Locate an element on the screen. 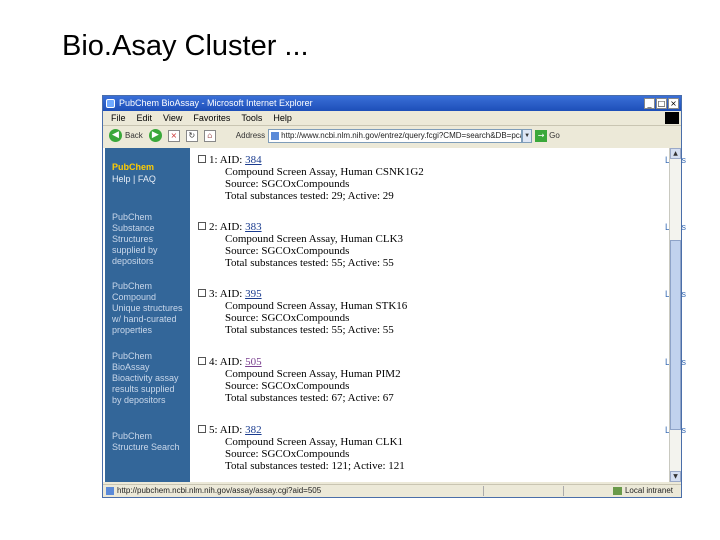  go-button: → Go is located at coordinates (547, 135).